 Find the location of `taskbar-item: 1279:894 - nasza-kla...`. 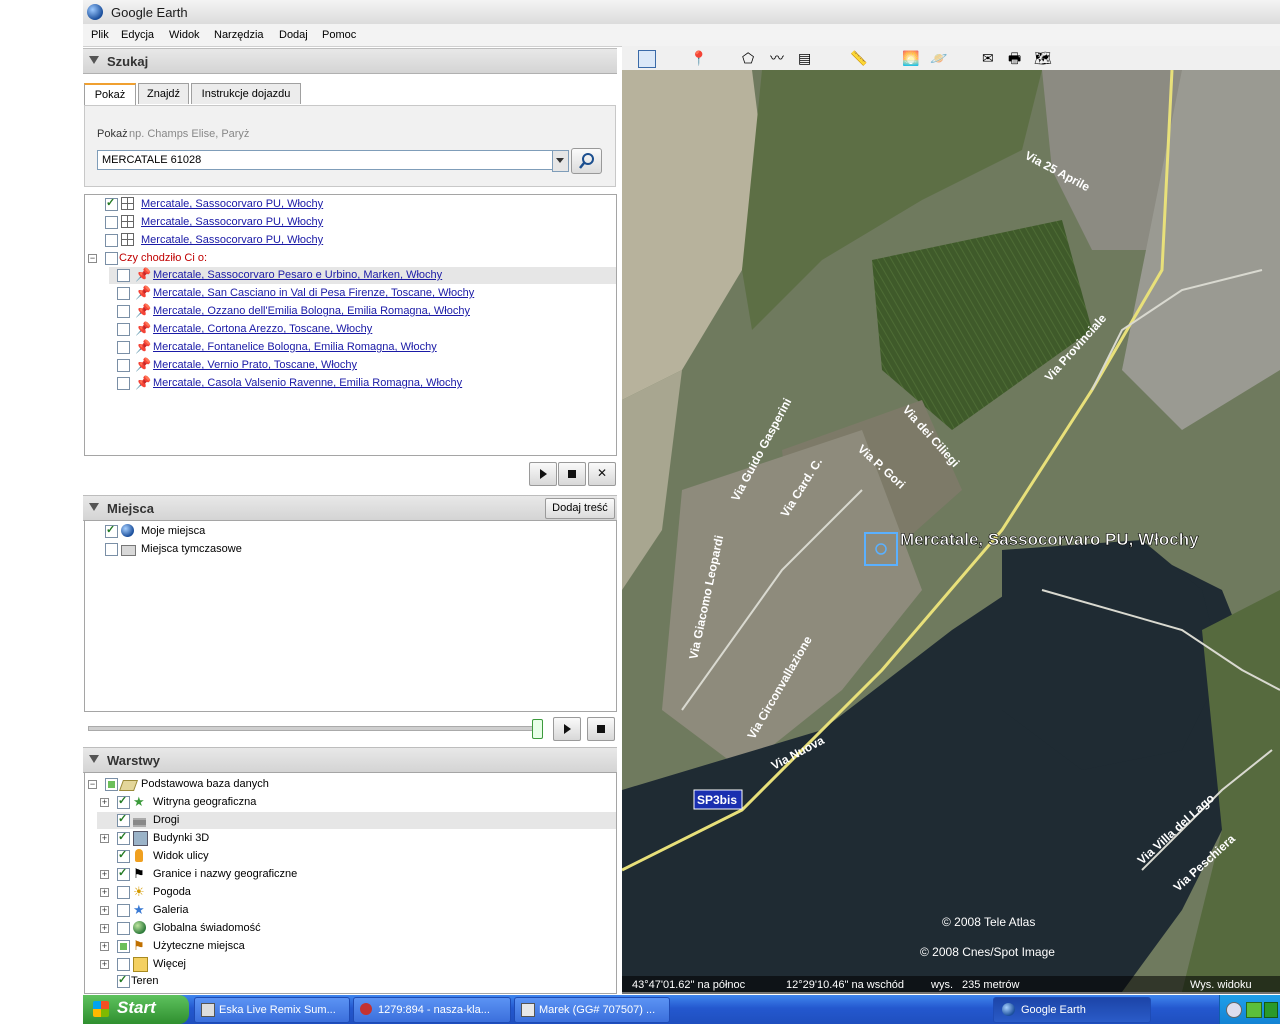

taskbar-item: 1279:894 - nasza-kla... is located at coordinates (432, 1010).